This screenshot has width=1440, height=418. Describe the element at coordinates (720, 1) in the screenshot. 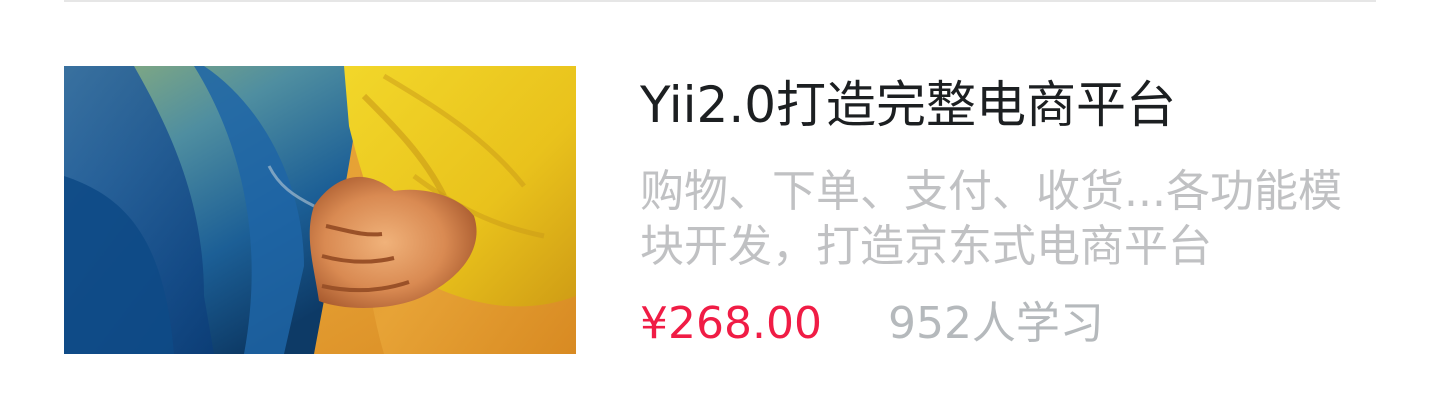

I see `top-divider` at that location.